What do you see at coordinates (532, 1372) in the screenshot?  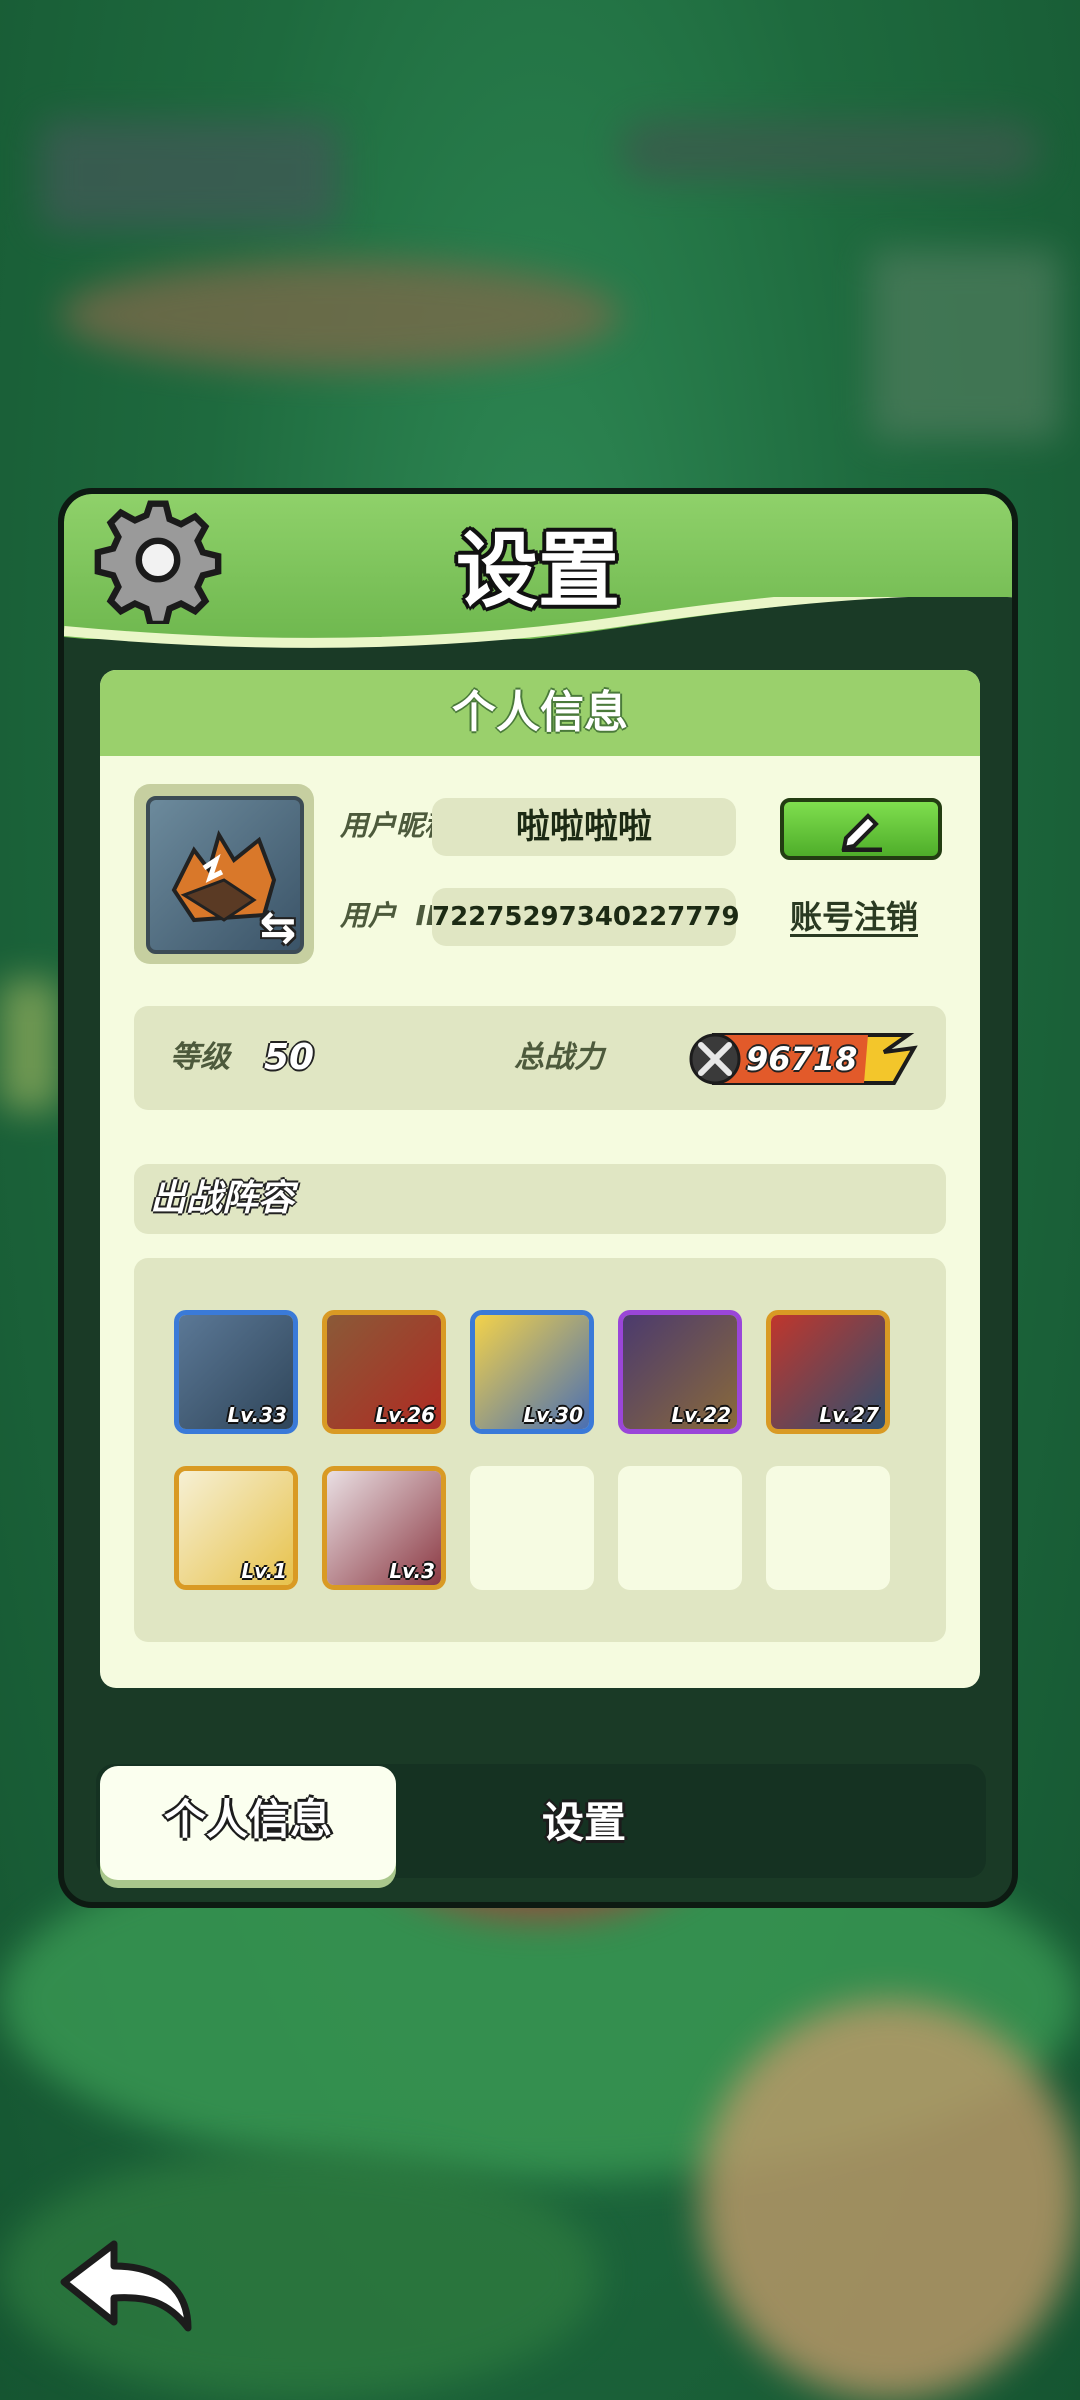 I see `hero-slot: Lv.30` at bounding box center [532, 1372].